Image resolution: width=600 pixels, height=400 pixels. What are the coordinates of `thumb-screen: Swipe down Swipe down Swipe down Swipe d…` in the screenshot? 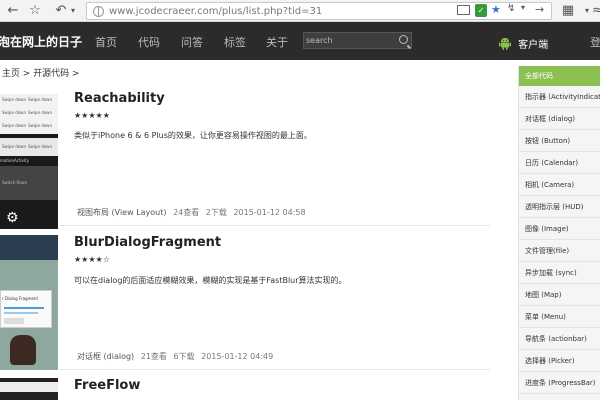 It's located at (29, 114).